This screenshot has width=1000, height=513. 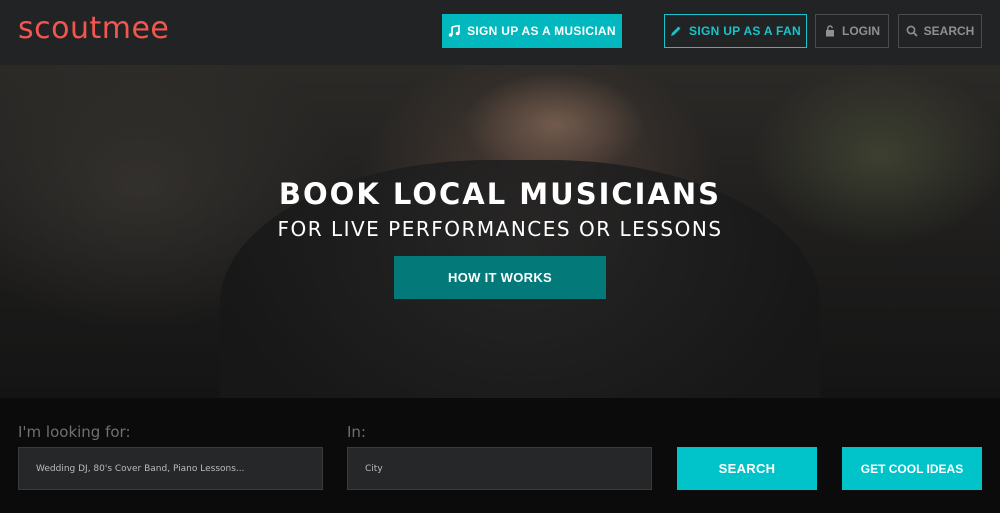 I want to click on signup-musician-label: SIGN UP AS A MUSICIAN, so click(x=541, y=31).